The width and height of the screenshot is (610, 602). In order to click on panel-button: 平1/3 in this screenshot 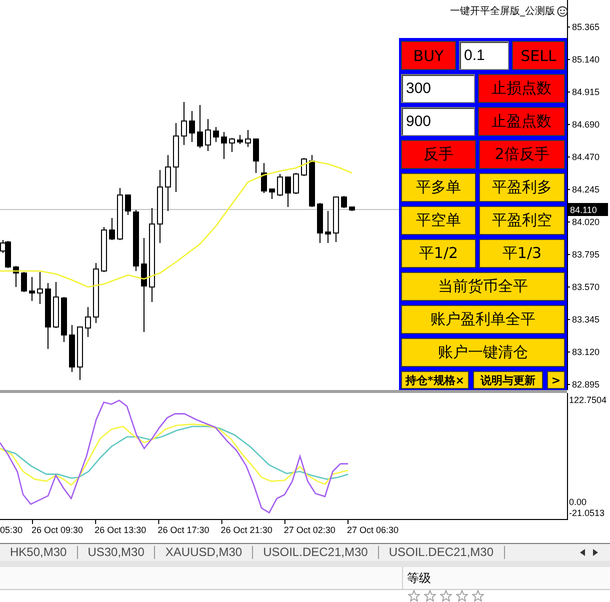, I will do `click(522, 253)`.